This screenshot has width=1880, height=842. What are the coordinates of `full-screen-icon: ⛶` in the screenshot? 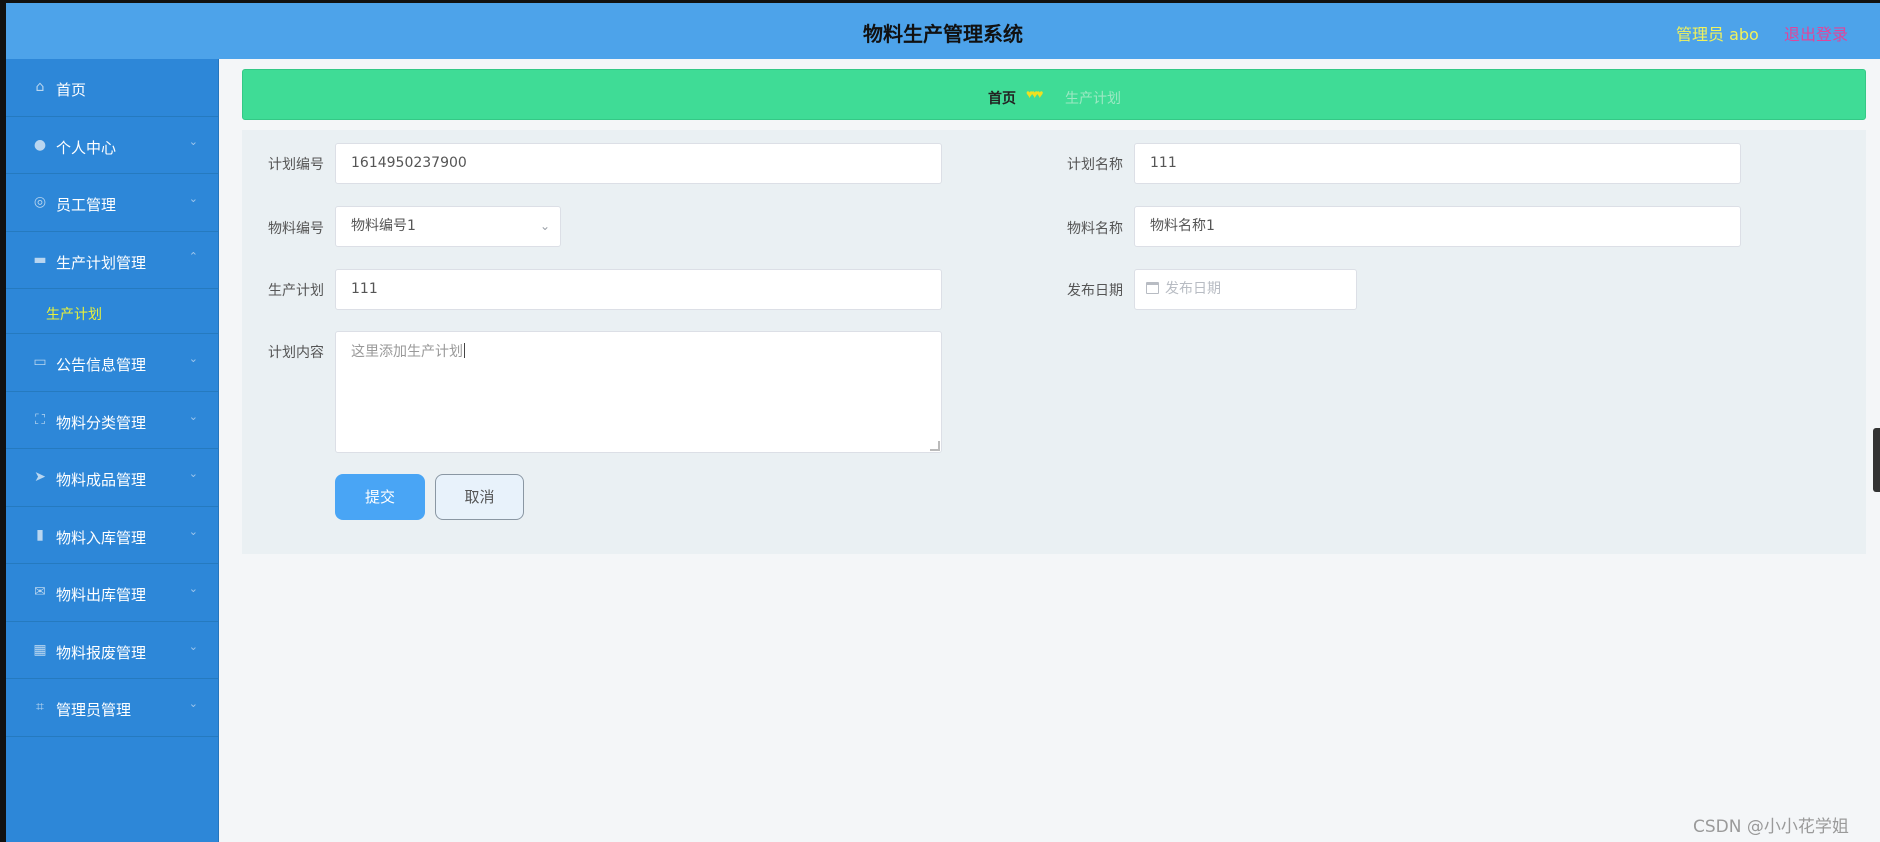 It's located at (40, 419).